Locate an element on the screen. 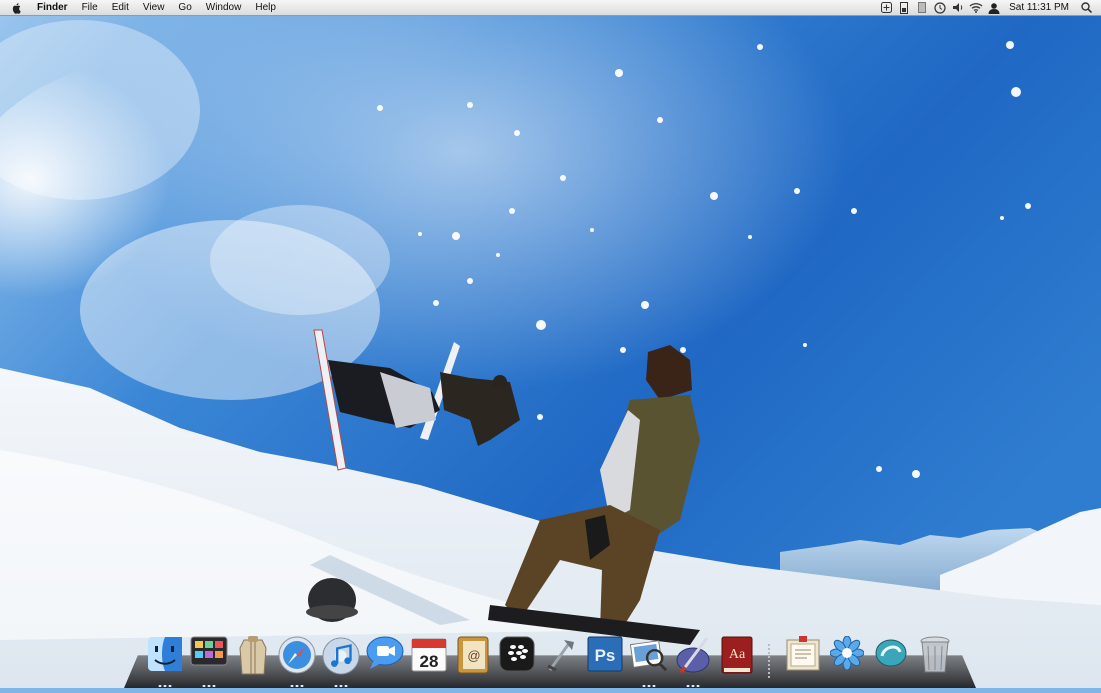 The image size is (1101, 693). ical-icon: 28 is located at coordinates (429, 655).